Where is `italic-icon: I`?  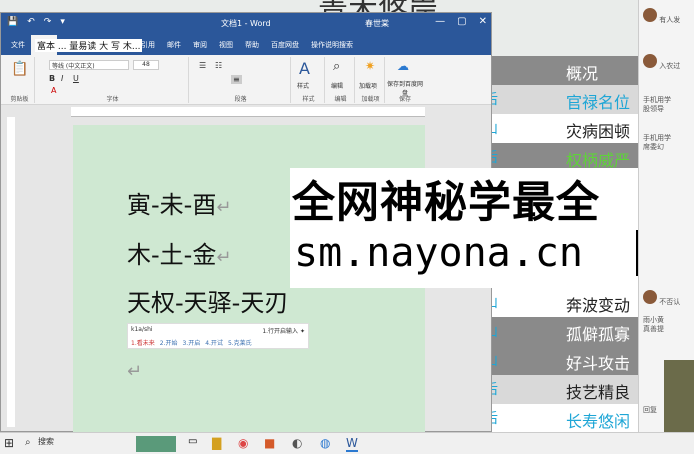 italic-icon: I is located at coordinates (62, 78).